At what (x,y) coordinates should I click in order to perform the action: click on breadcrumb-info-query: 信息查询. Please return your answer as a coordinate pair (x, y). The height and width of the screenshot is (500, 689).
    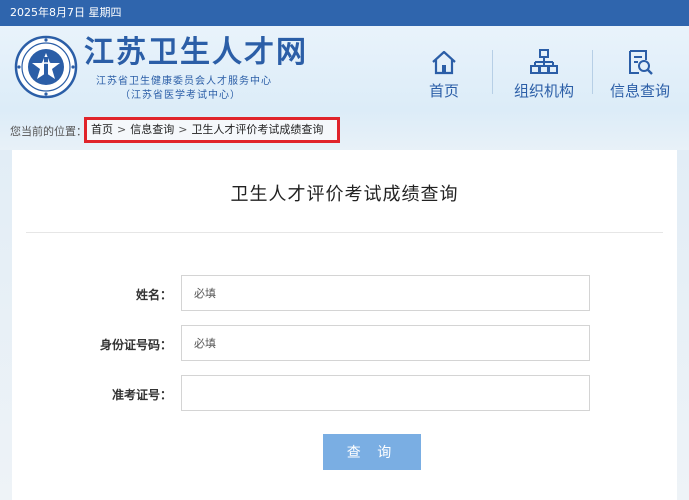
    Looking at the image, I should click on (152, 129).